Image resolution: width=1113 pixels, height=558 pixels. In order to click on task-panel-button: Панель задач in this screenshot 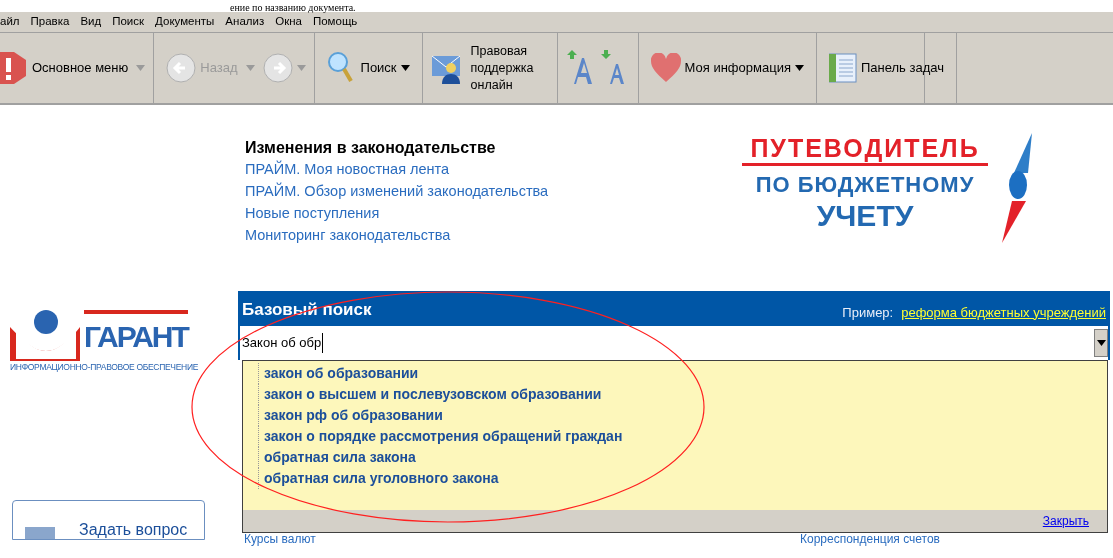, I will do `click(902, 68)`.